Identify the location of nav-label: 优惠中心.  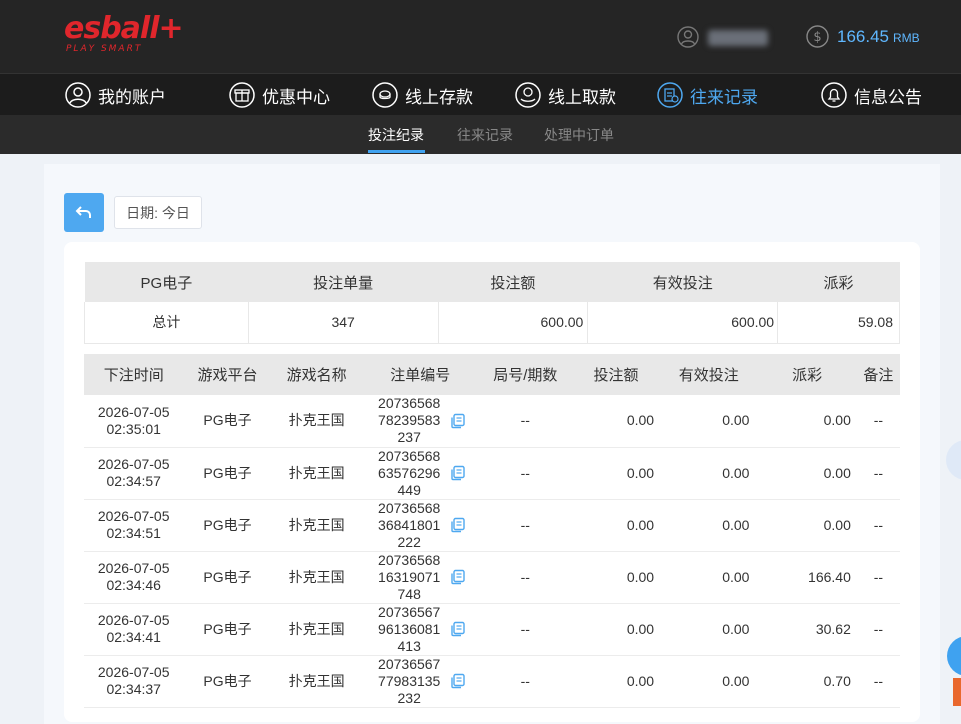
(296, 97).